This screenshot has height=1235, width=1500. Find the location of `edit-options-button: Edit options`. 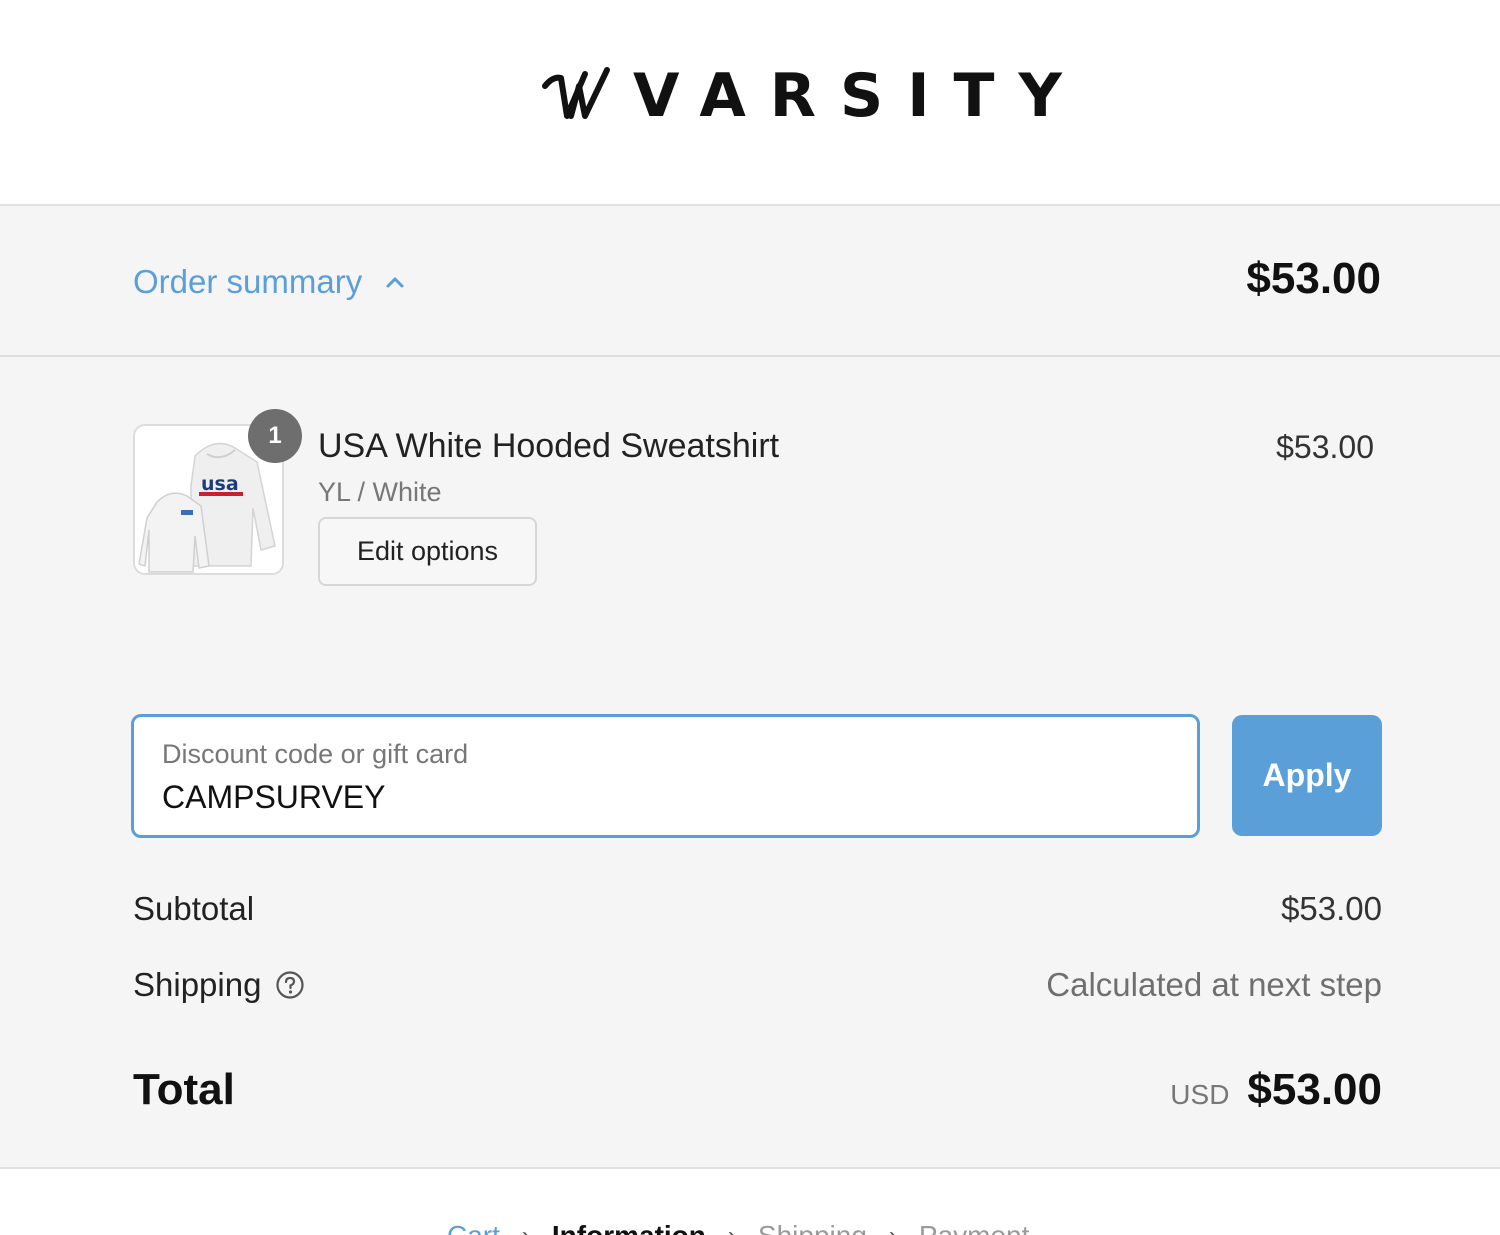

edit-options-button: Edit options is located at coordinates (427, 551).